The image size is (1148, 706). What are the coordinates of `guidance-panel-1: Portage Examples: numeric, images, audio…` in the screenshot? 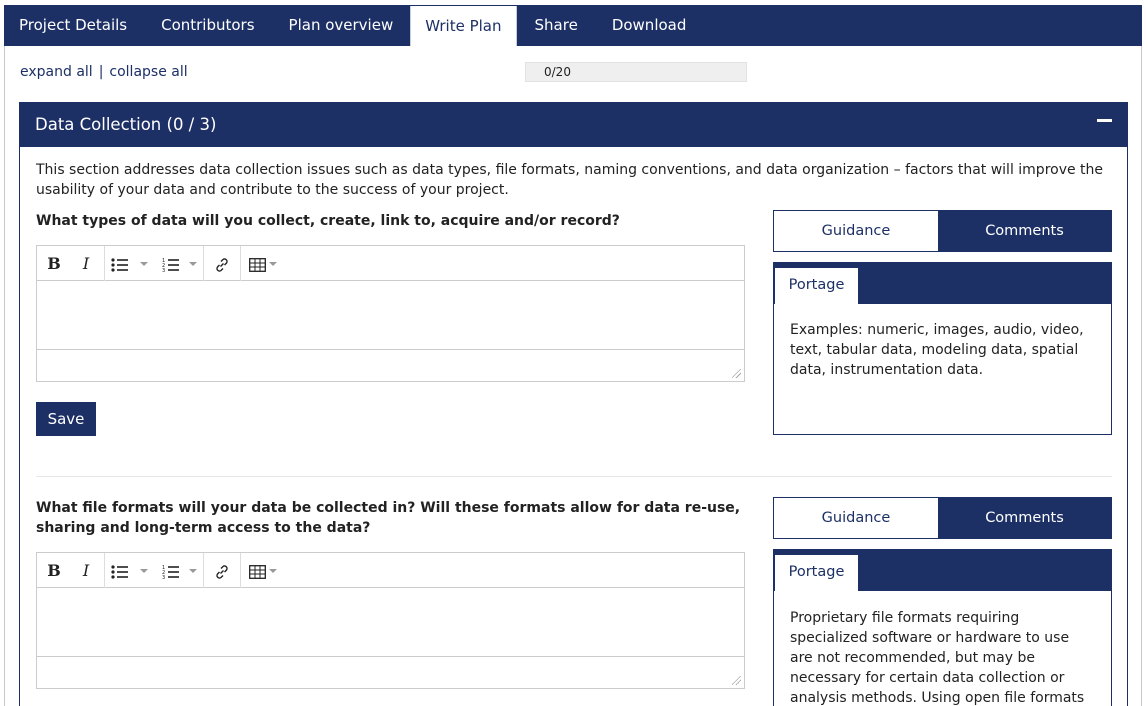 It's located at (942, 348).